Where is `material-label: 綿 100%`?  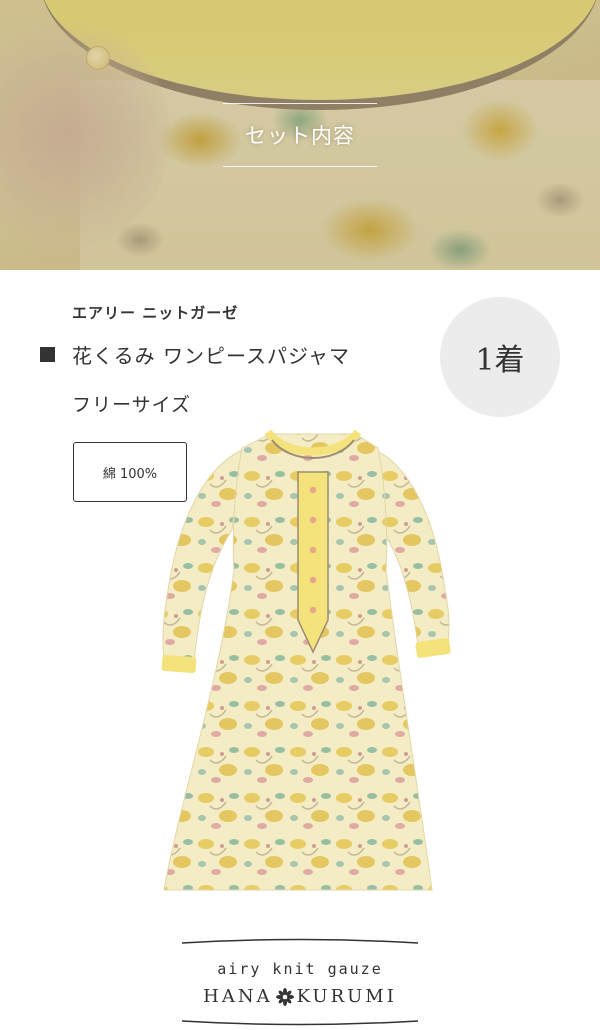
material-label: 綿 100% is located at coordinates (130, 474).